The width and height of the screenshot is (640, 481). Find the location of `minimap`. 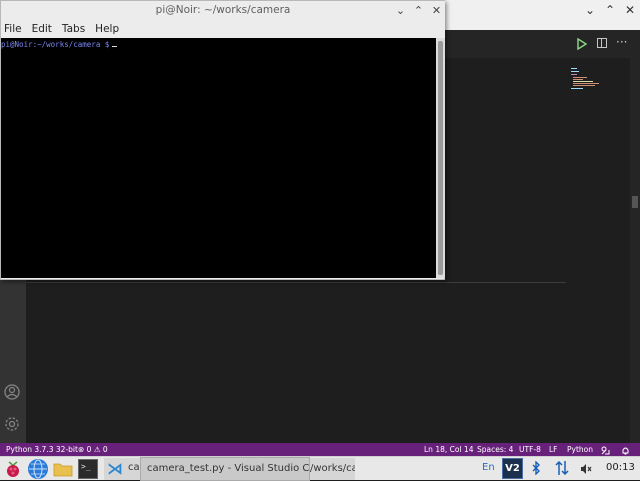

minimap is located at coordinates (590, 81).